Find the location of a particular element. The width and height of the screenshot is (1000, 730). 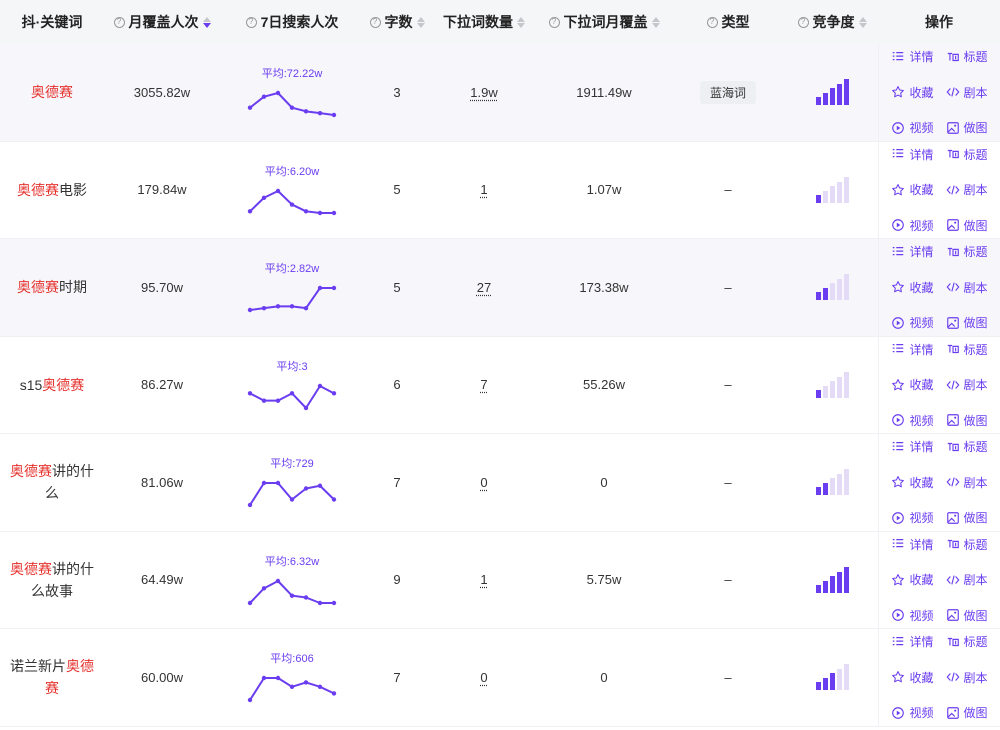

keyword-text: 奥德赛讲的什么 is located at coordinates (52, 482).